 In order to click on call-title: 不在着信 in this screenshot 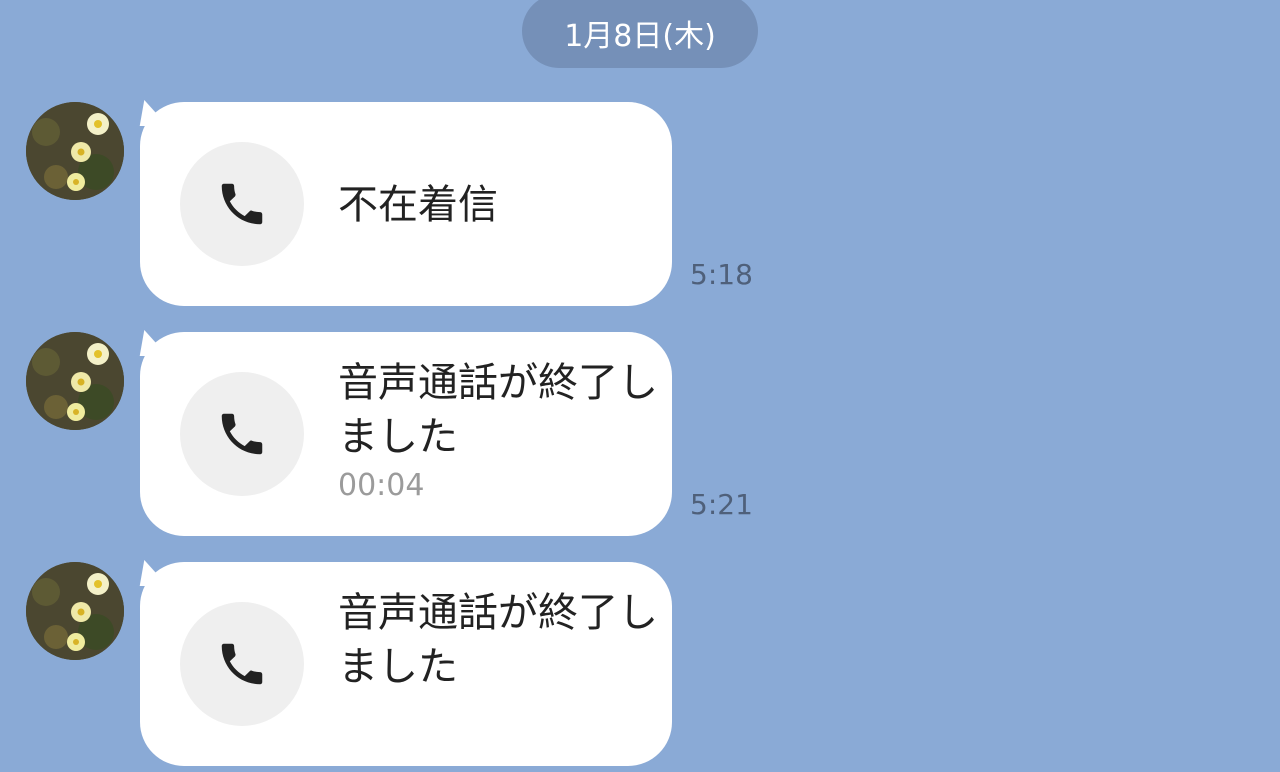, I will do `click(418, 205)`.